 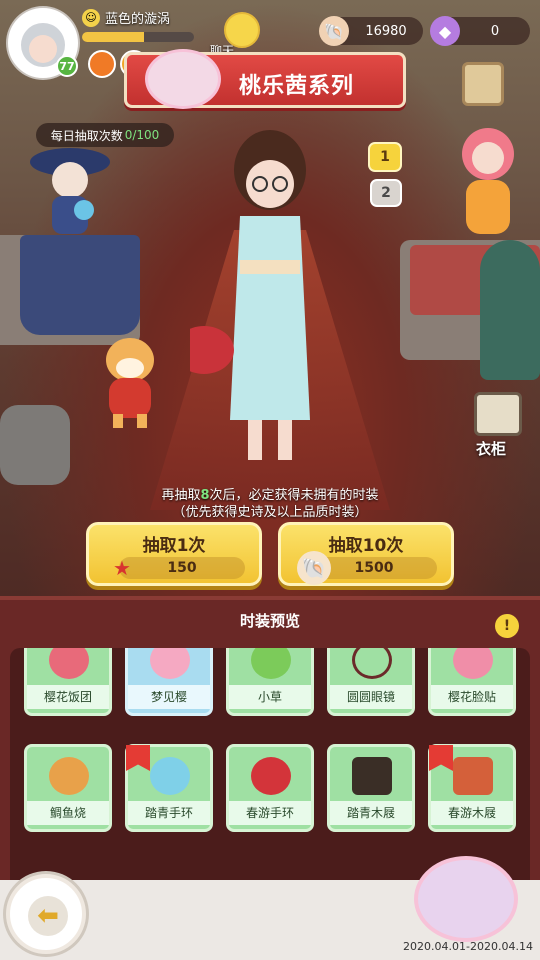 What do you see at coordinates (488, 181) in the screenshot?
I see `pink-hair-npc-character` at bounding box center [488, 181].